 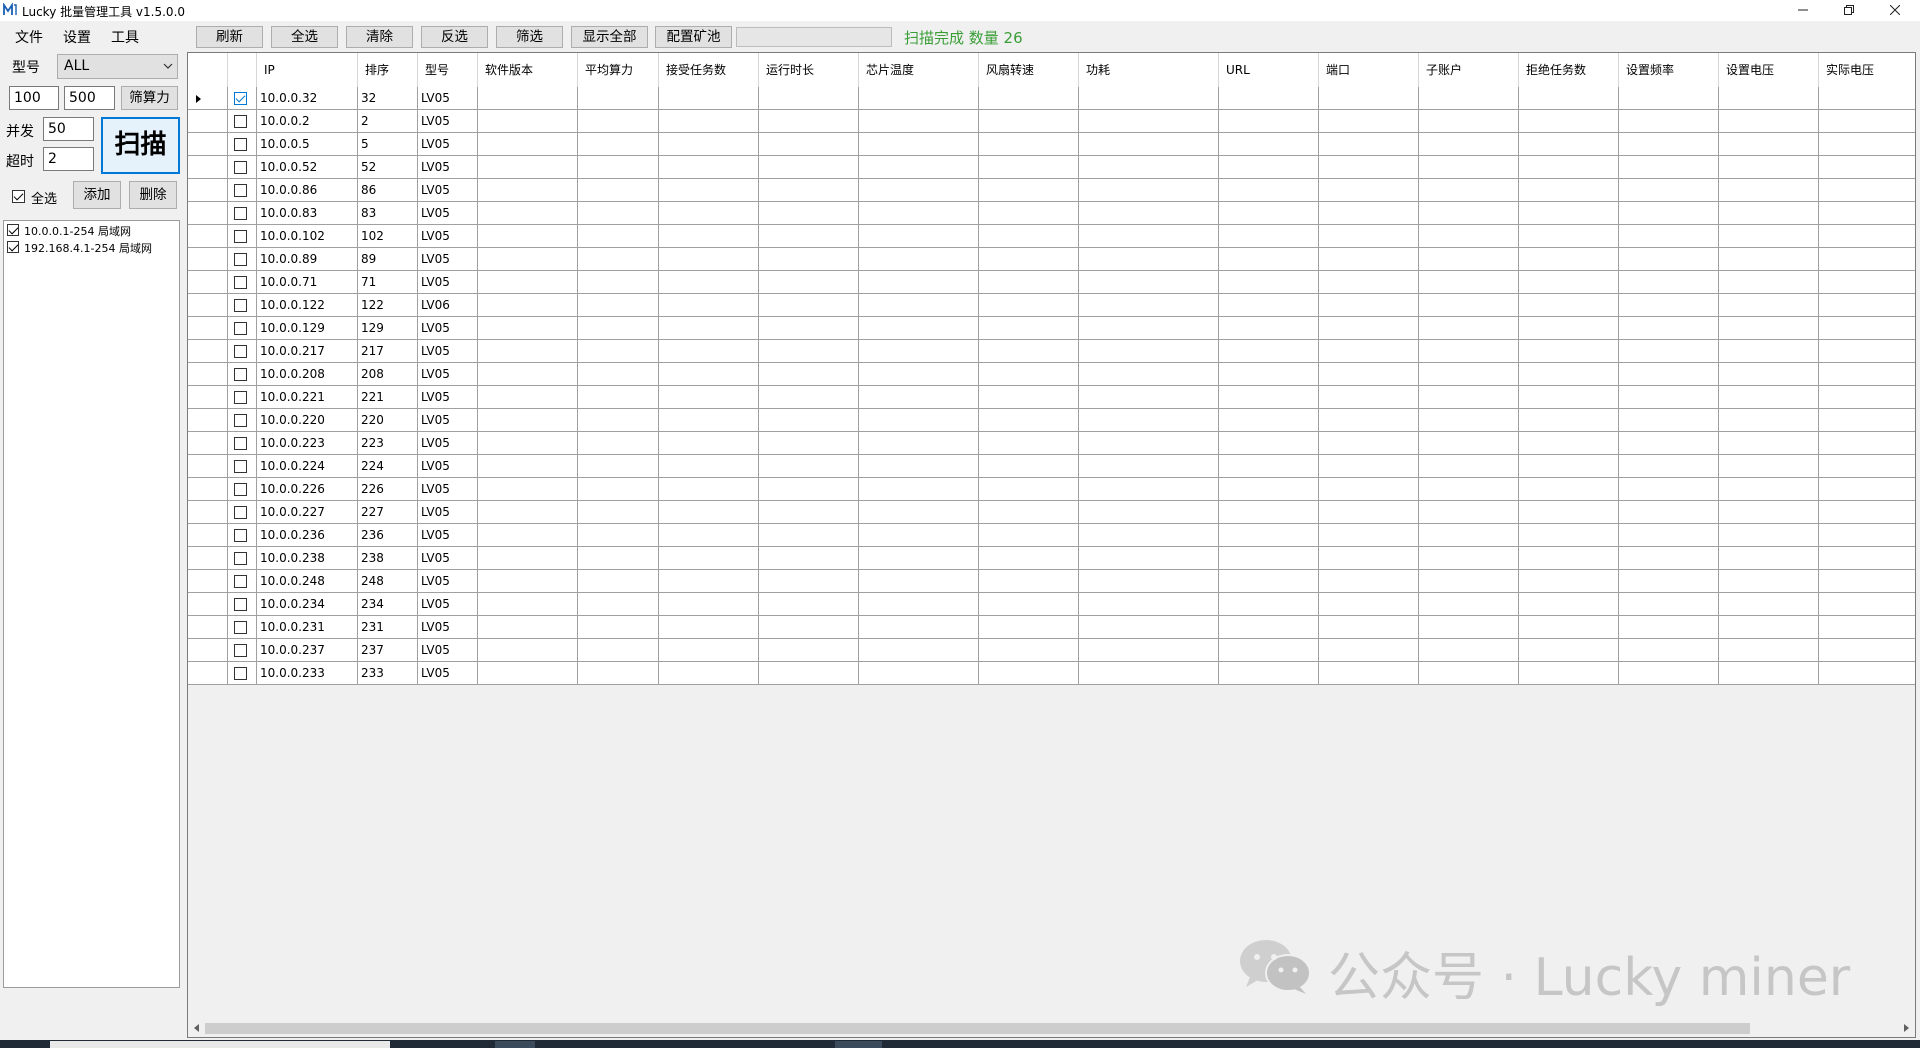 What do you see at coordinates (388, 190) in the screenshot?
I see `col-order-cell: 86` at bounding box center [388, 190].